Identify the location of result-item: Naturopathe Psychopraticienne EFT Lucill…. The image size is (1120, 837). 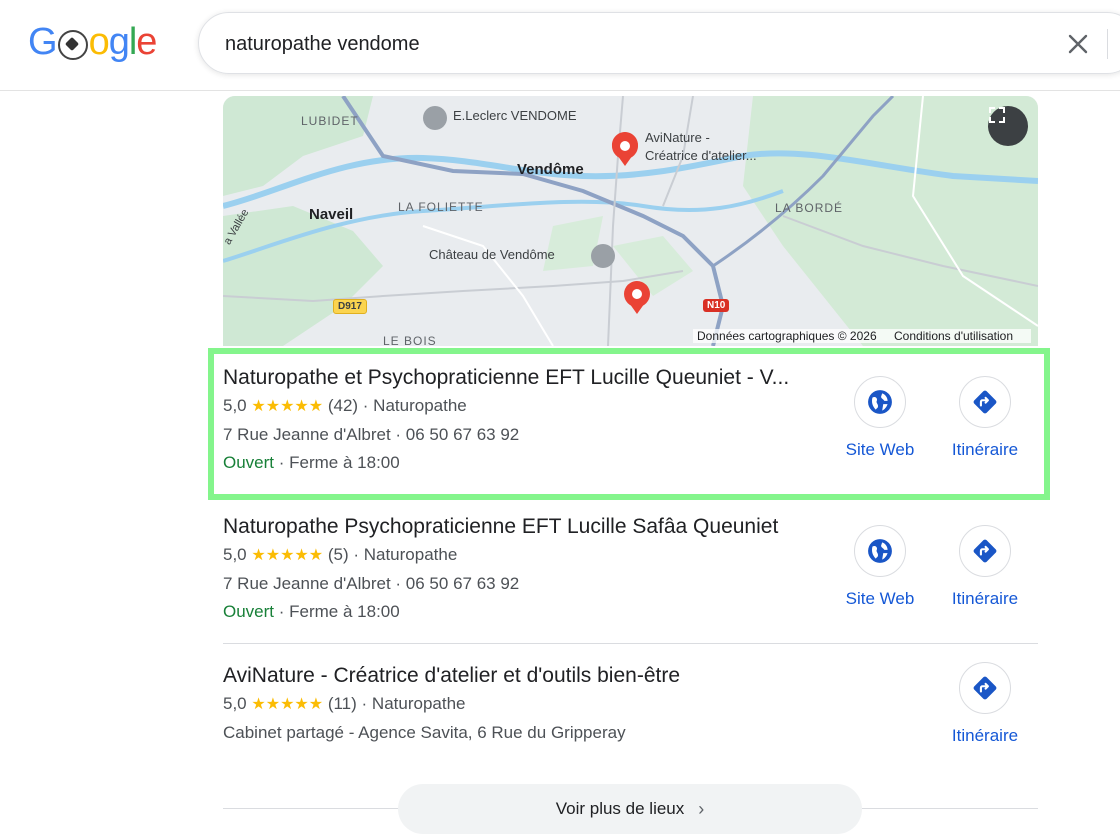
(630, 569).